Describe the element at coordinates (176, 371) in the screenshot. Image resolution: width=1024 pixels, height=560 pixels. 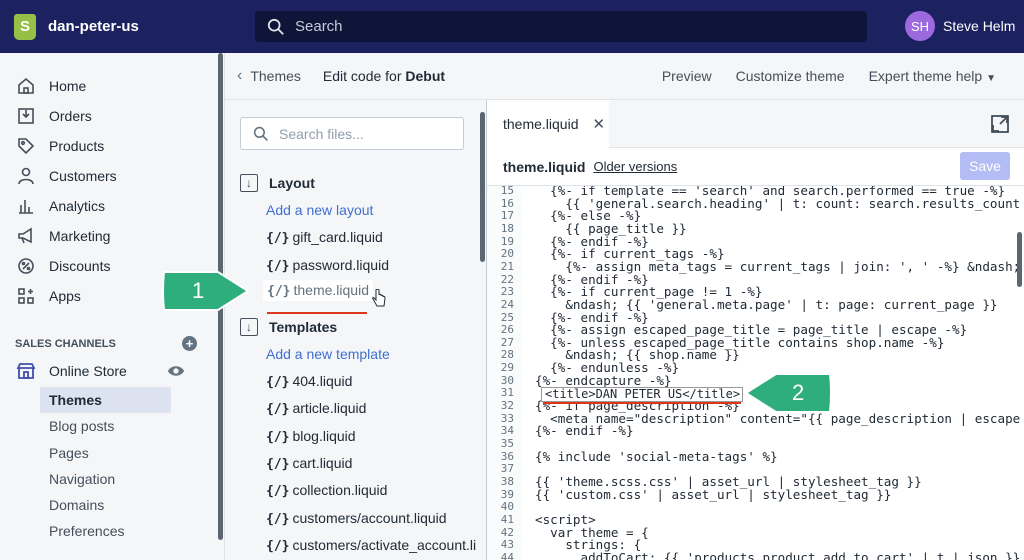
I see `eye-icon` at that location.